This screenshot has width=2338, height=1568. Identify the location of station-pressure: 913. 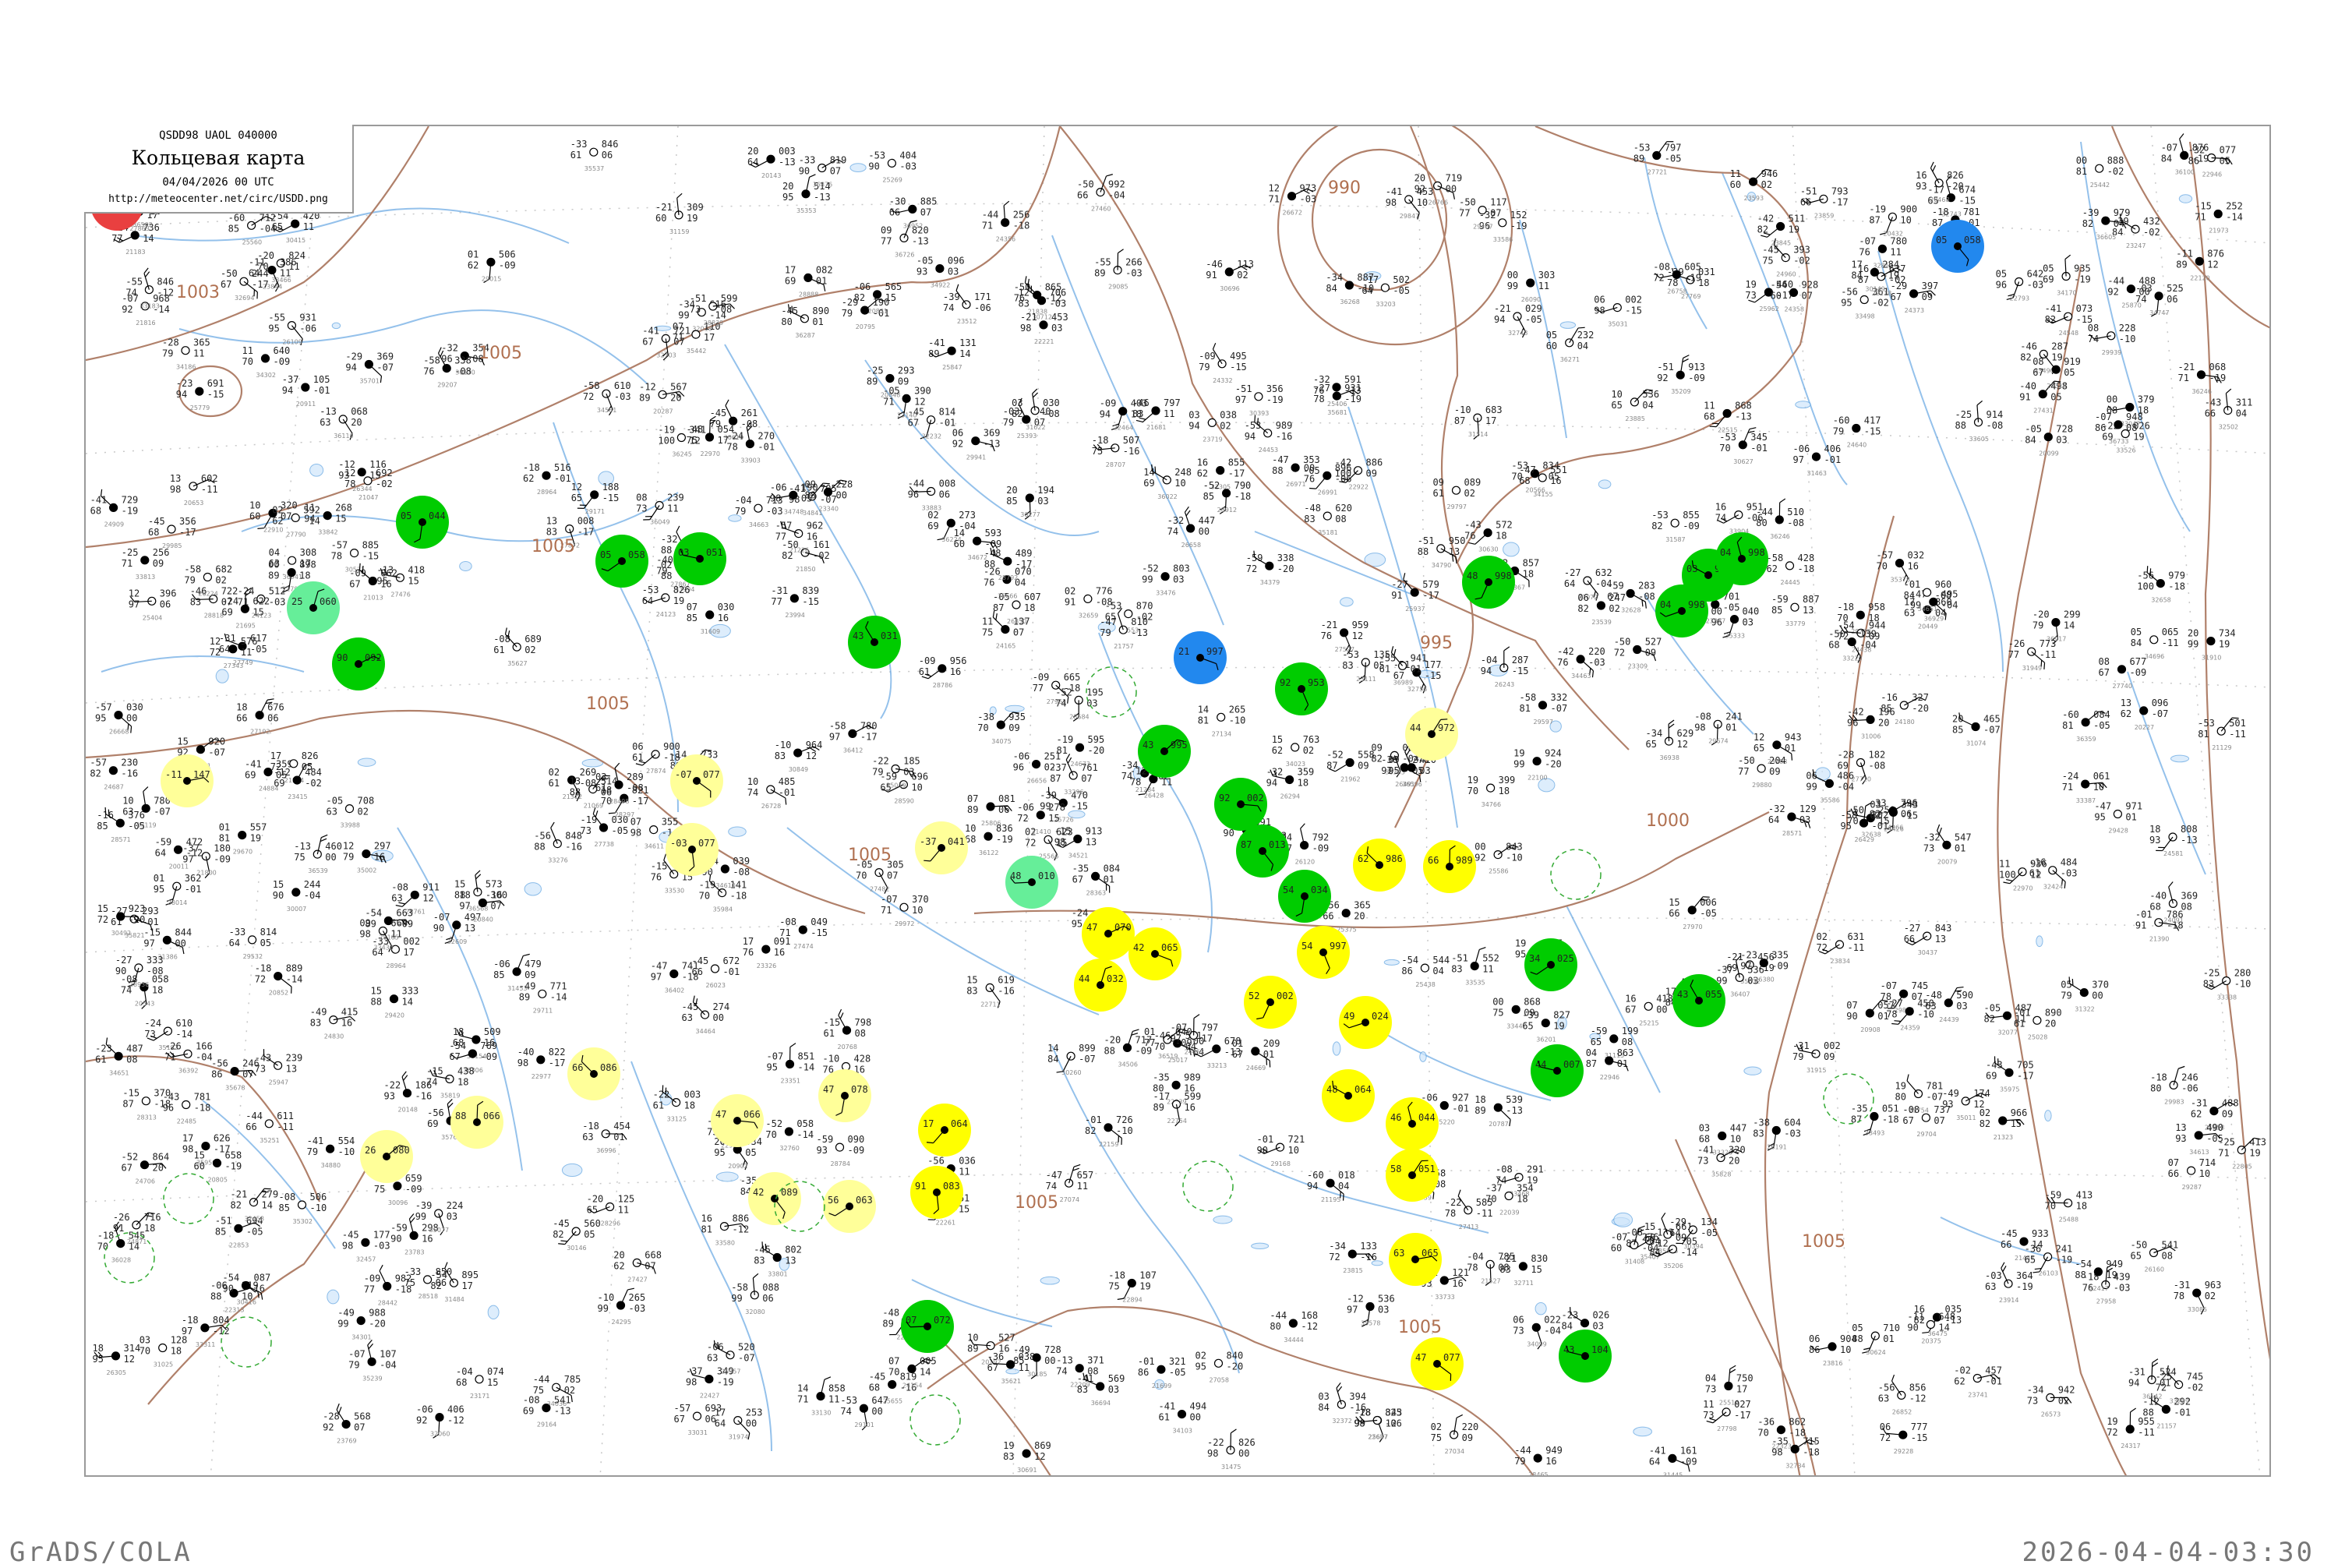
(1697, 367).